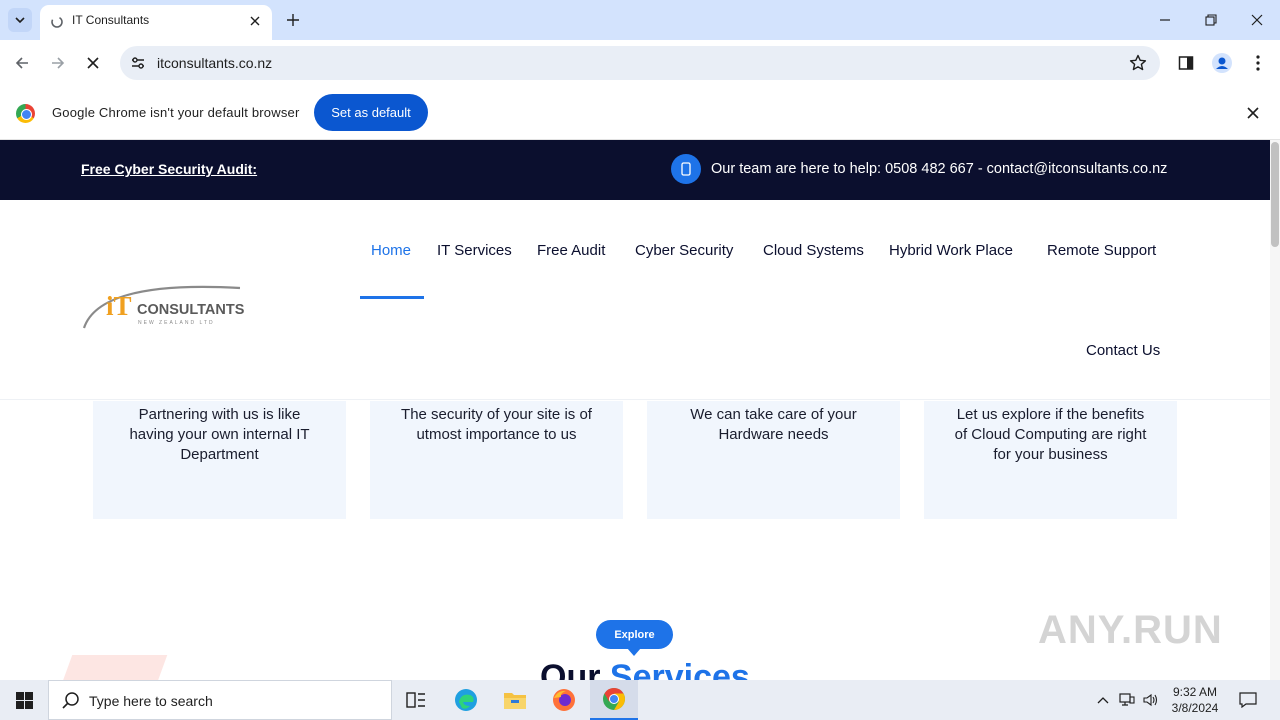  What do you see at coordinates (57, 22) in the screenshot?
I see `loading-favicon-icon` at bounding box center [57, 22].